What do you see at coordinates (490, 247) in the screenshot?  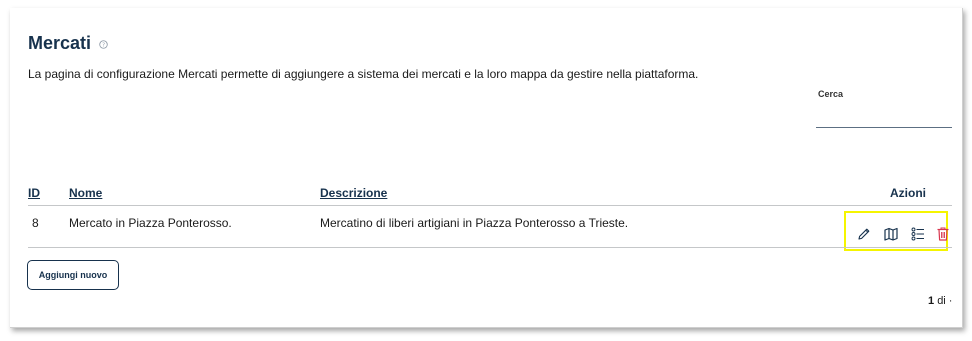 I see `row-divider` at bounding box center [490, 247].